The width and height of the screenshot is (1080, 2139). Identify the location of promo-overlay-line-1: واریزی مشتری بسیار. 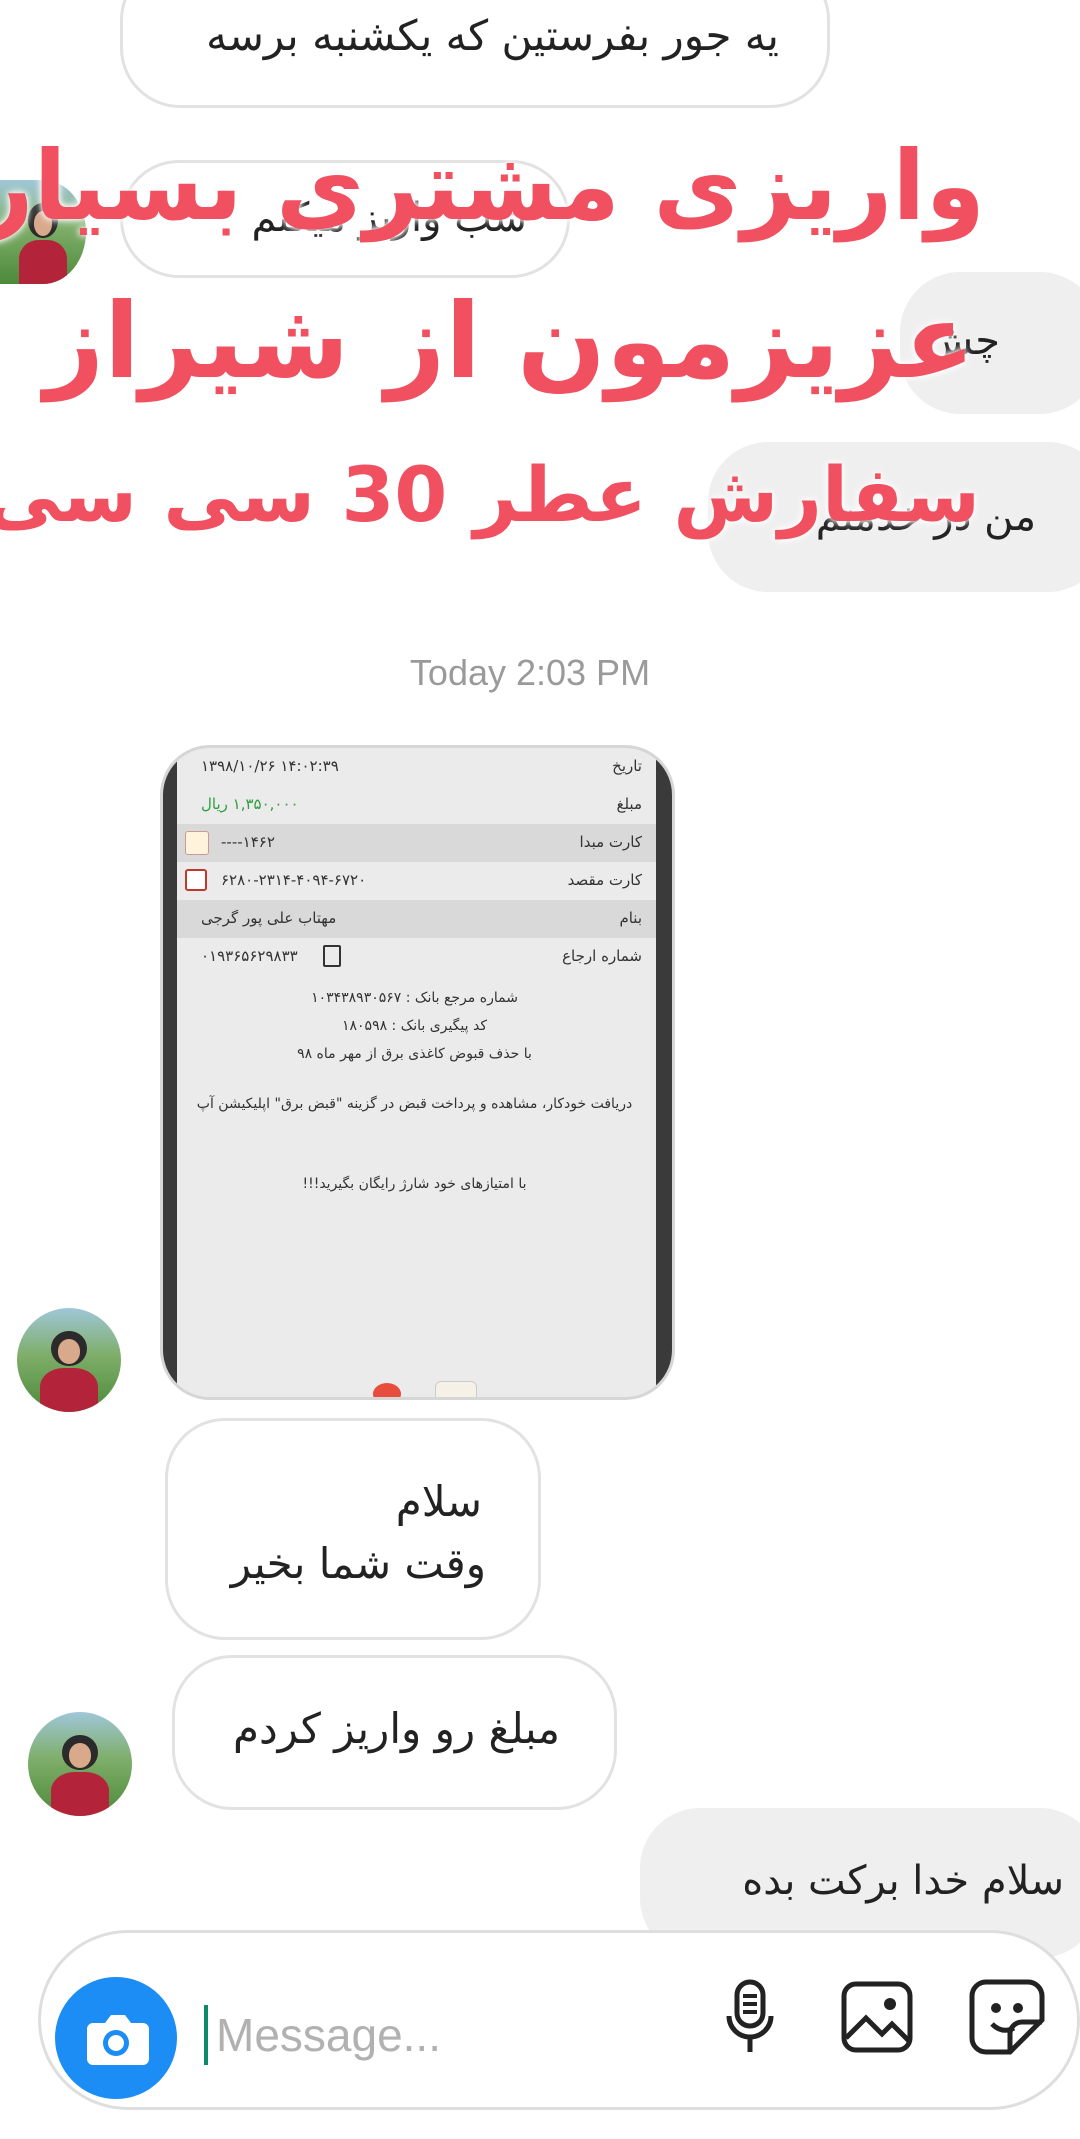
(492, 186).